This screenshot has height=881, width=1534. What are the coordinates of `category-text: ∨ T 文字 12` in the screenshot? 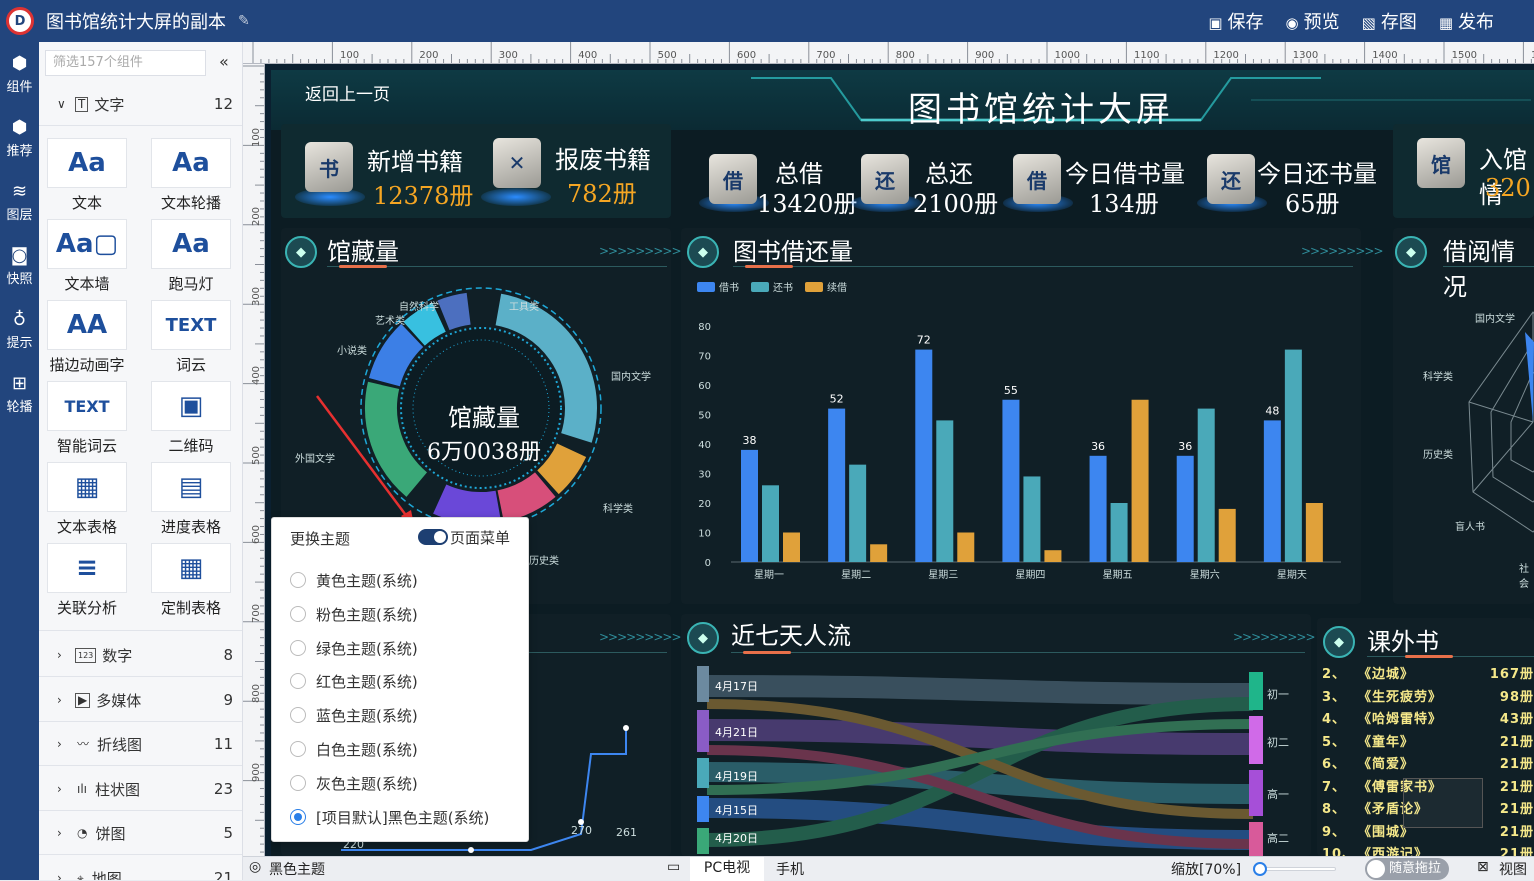 It's located at (140, 104).